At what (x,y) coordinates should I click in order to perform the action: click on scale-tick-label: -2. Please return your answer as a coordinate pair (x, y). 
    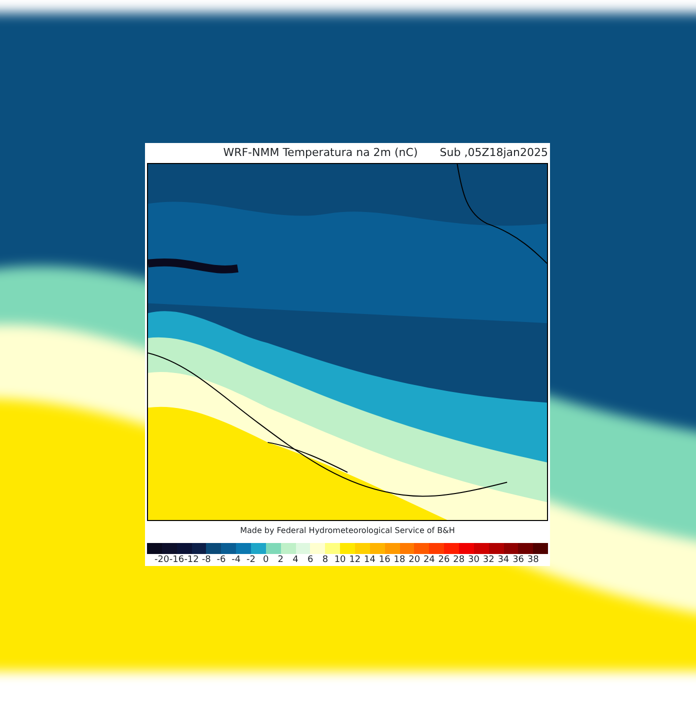
    Looking at the image, I should click on (250, 560).